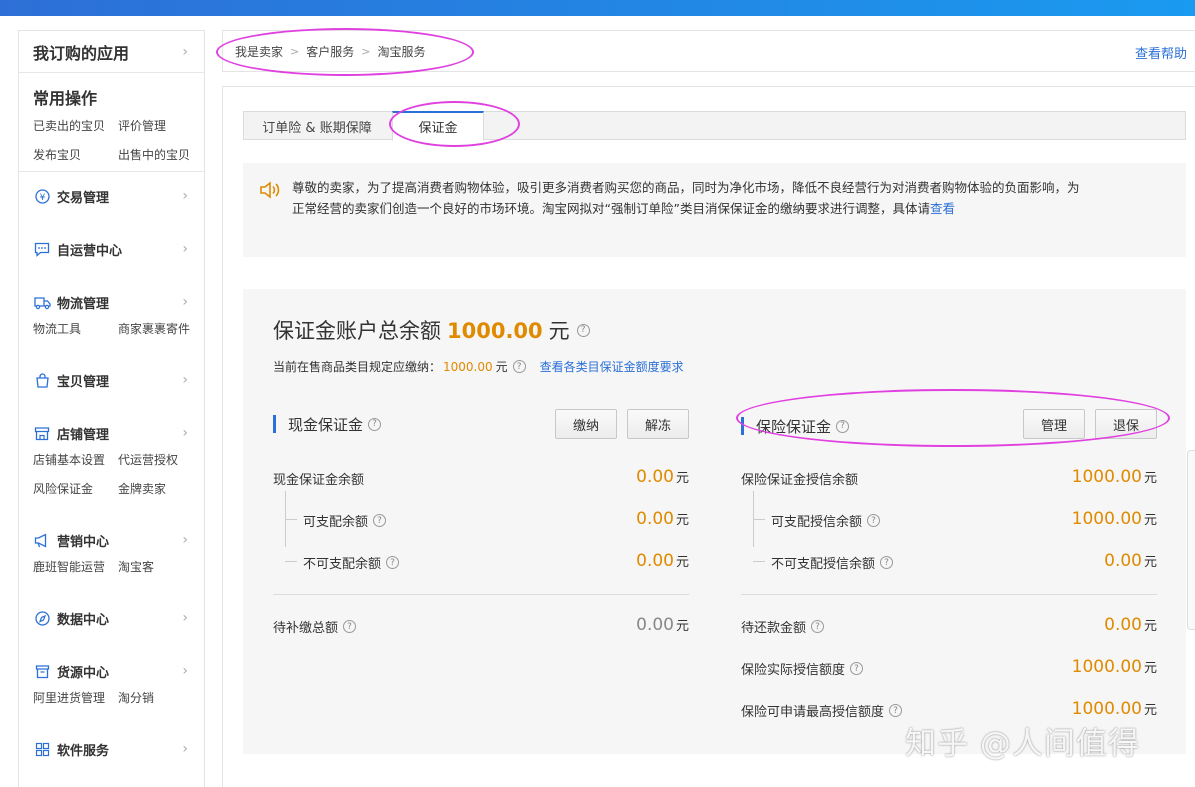 This screenshot has height=787, width=1195. What do you see at coordinates (800, 480) in the screenshot?
I see `row-label: 保险保证金授信余额` at bounding box center [800, 480].